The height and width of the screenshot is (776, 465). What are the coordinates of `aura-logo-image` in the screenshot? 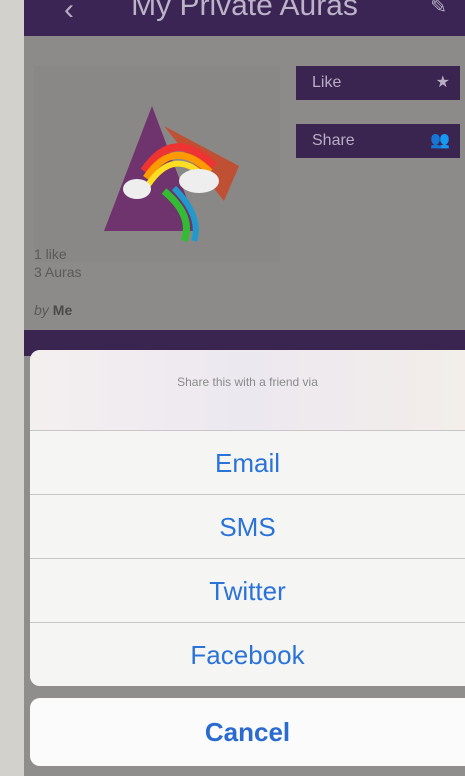 It's located at (171, 174).